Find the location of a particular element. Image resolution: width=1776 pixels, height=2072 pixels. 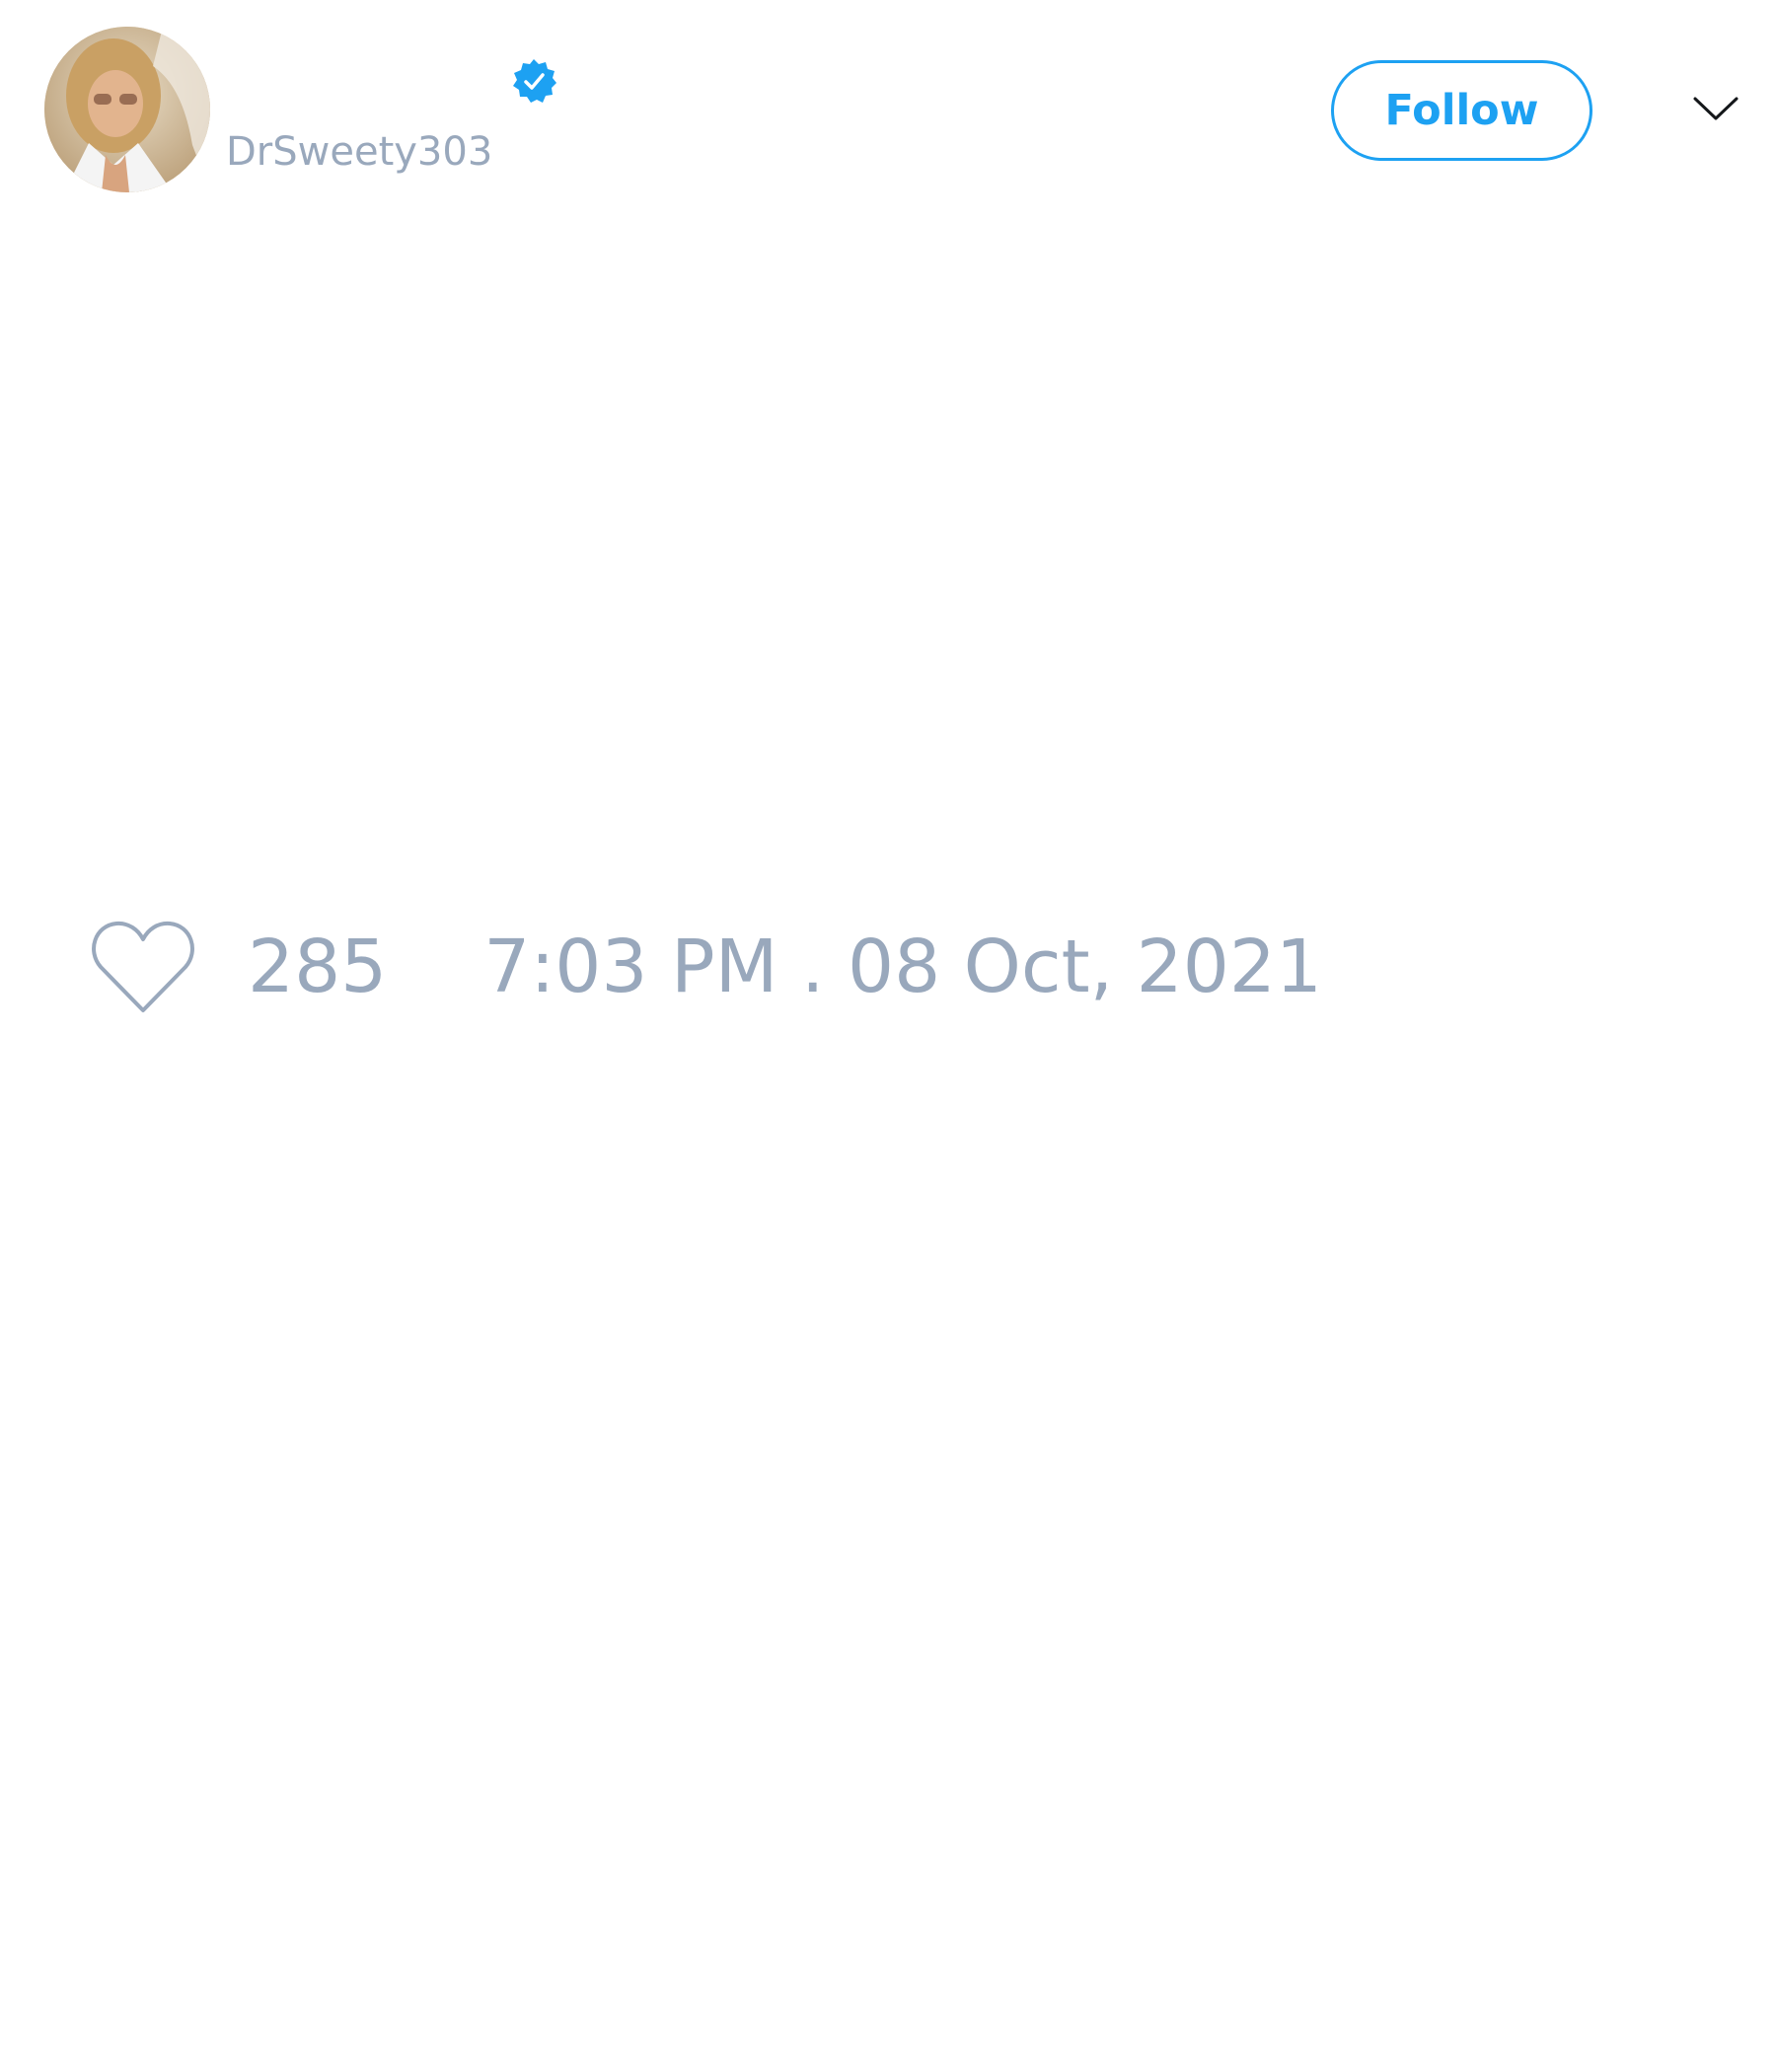

verified-badge-icon is located at coordinates (535, 81).